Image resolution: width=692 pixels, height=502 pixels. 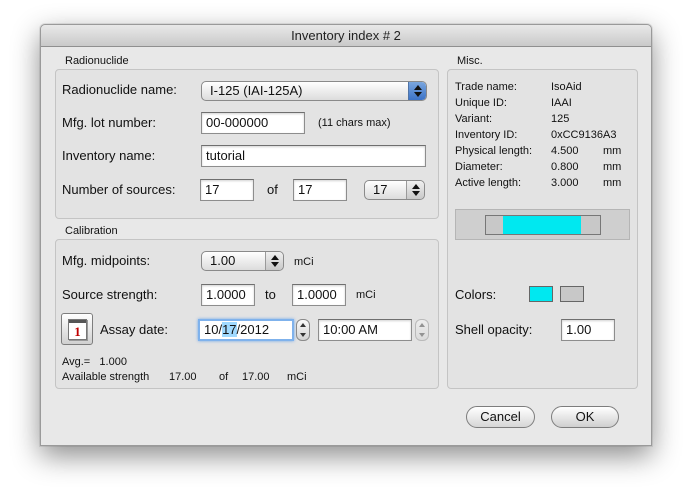 What do you see at coordinates (213, 329) in the screenshot?
I see `date-month-segment: 10/` at bounding box center [213, 329].